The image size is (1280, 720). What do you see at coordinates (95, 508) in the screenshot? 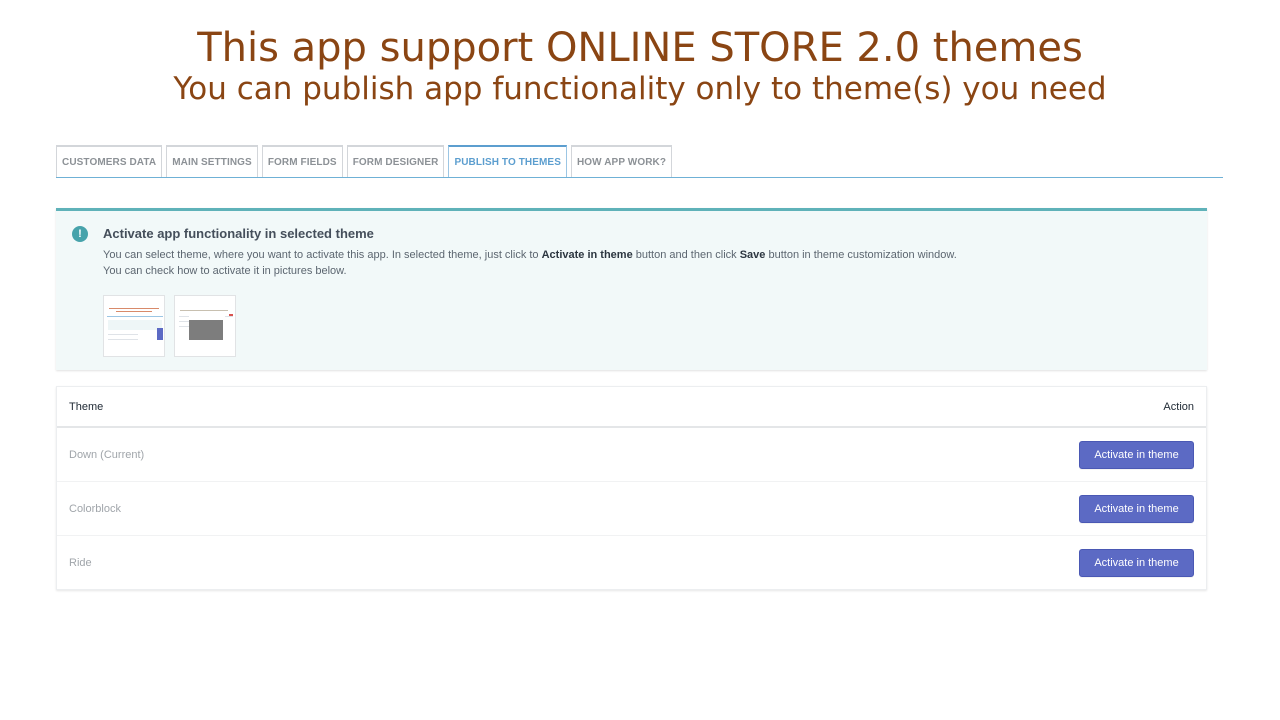
I see `theme-name: Colorblock` at bounding box center [95, 508].